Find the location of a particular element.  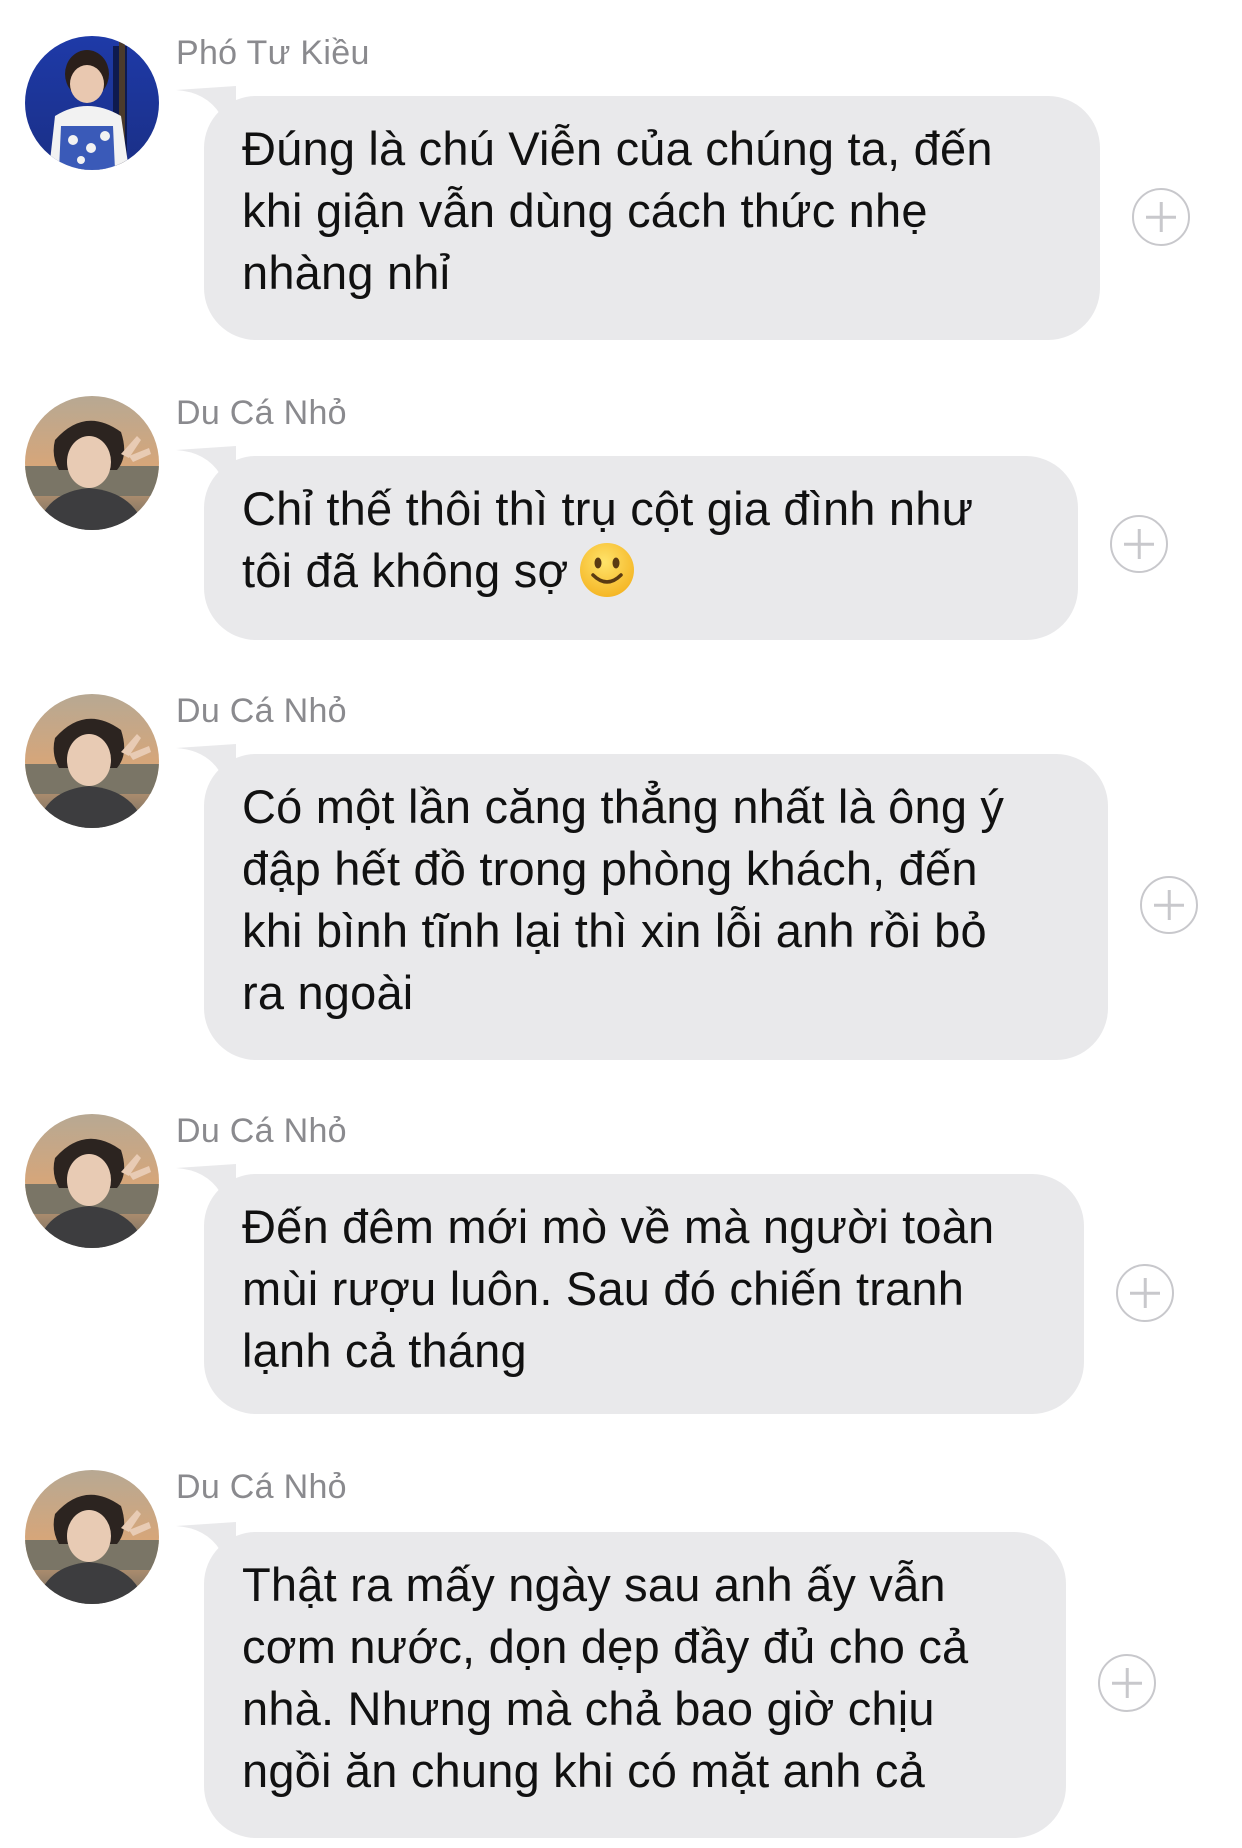

message-line: nhà. Nhưng mà chả bao giờ chịu is located at coordinates (588, 1708).